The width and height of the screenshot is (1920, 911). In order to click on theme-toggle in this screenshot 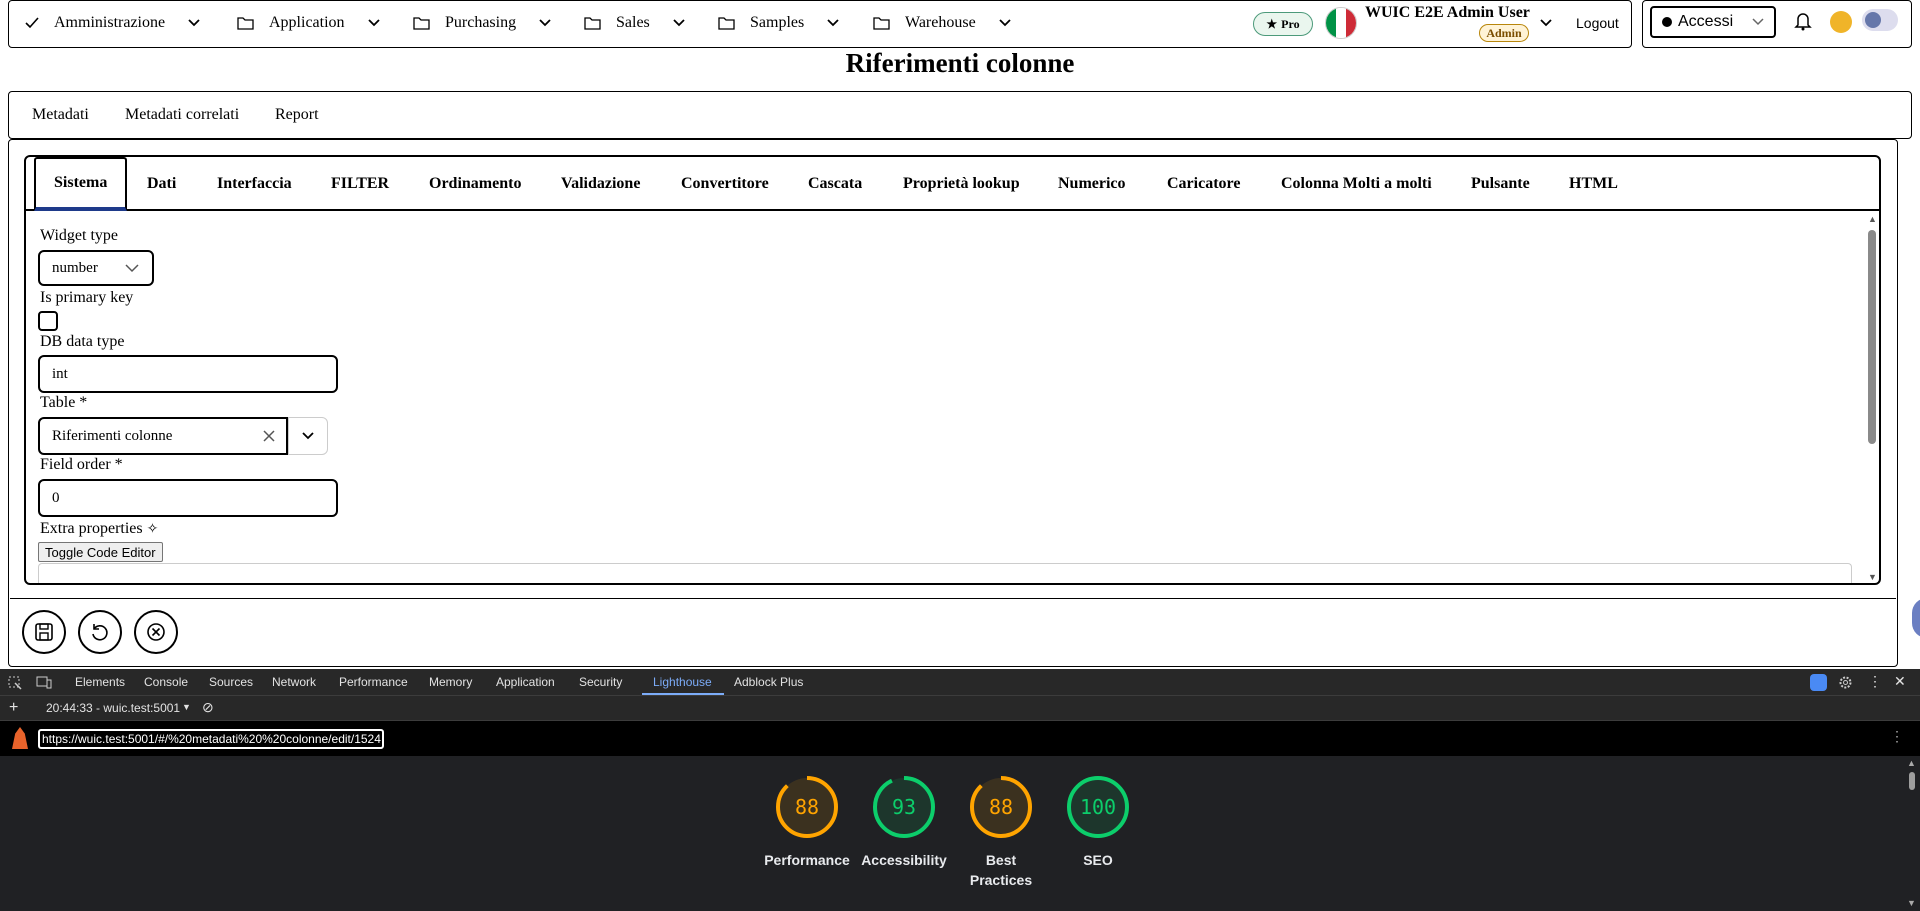, I will do `click(1880, 20)`.